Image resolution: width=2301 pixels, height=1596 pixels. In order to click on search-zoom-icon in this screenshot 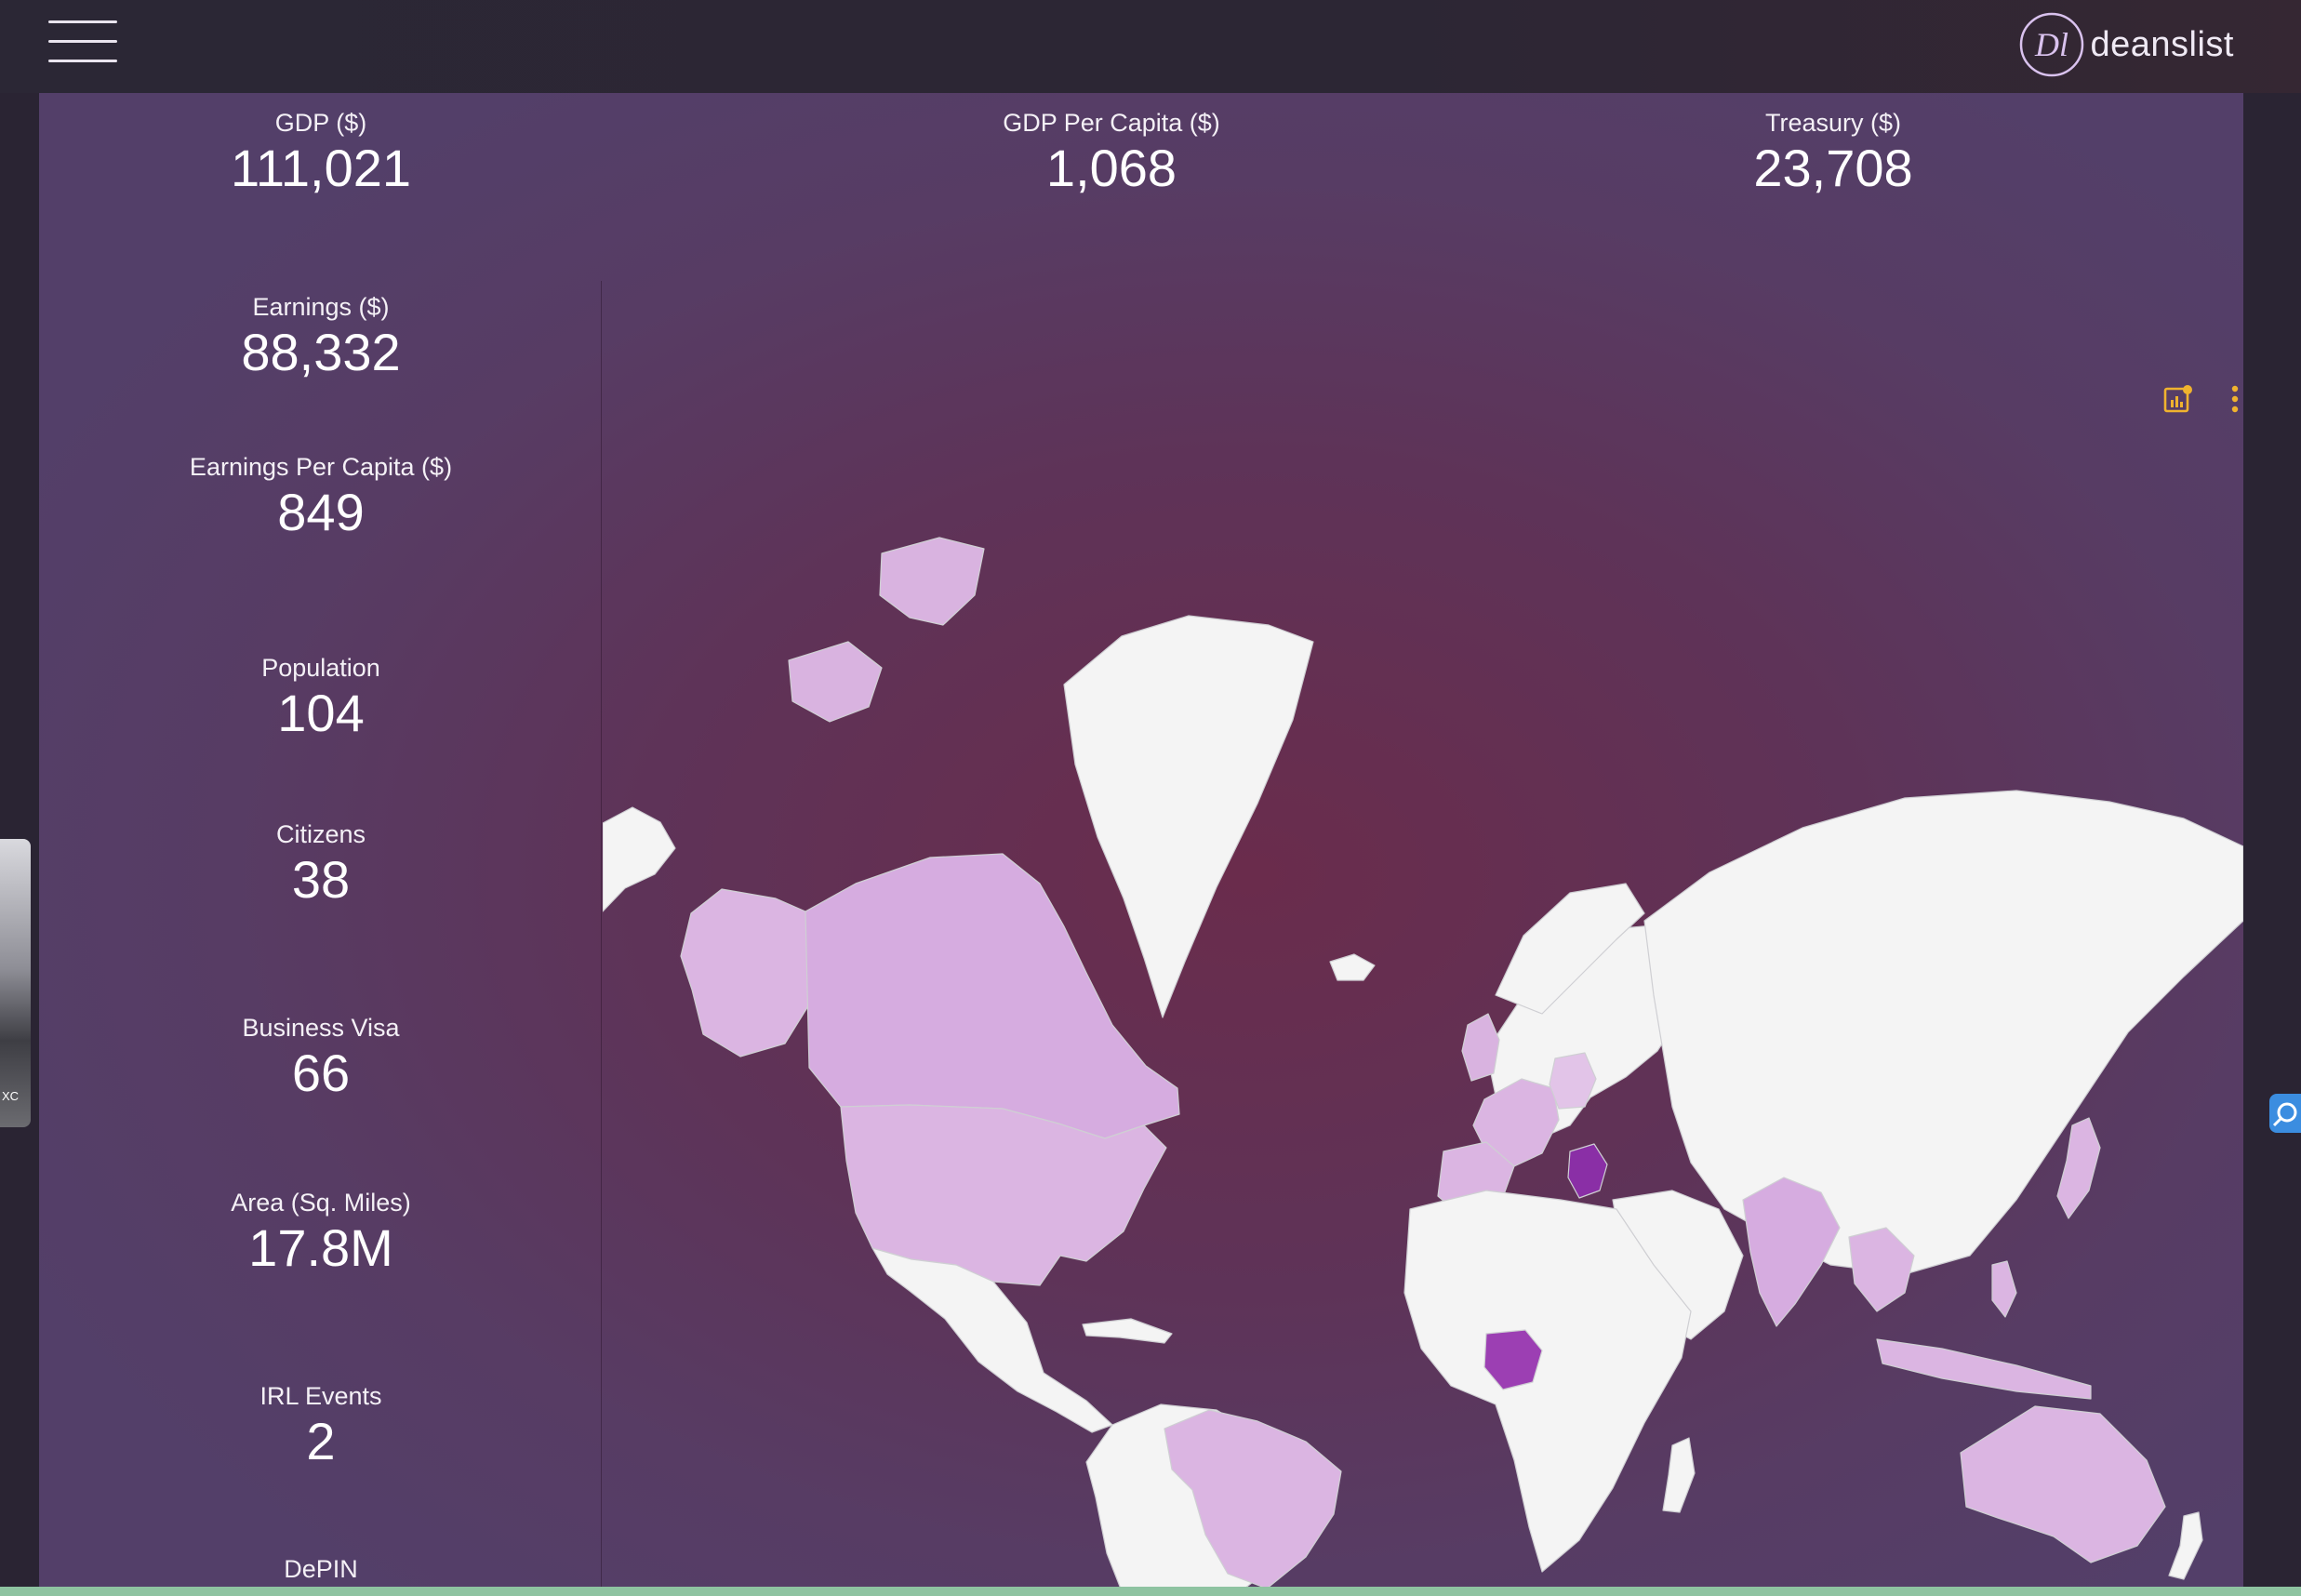, I will do `click(2284, 1115)`.